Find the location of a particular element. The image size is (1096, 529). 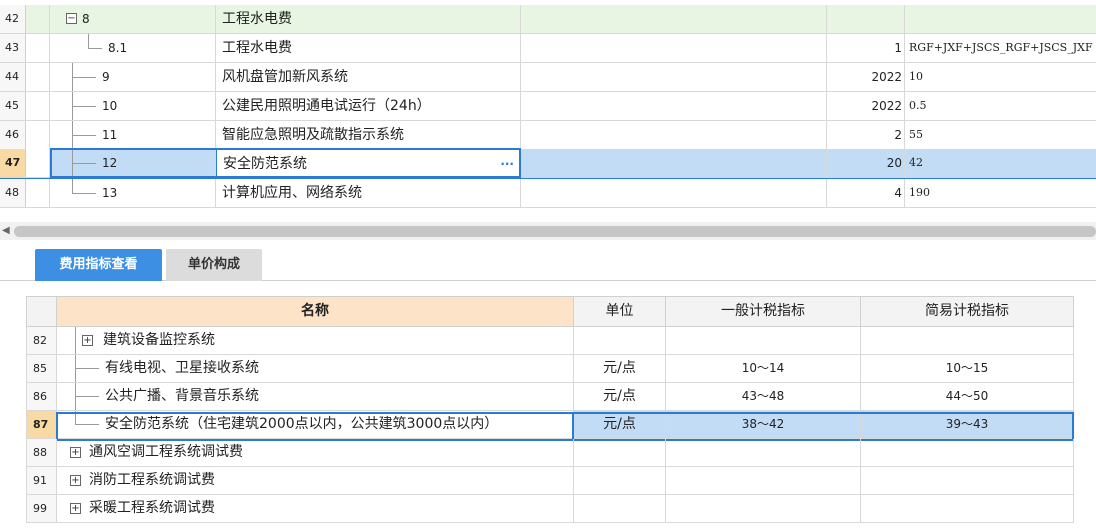

code-cell: 13 is located at coordinates (133, 193).